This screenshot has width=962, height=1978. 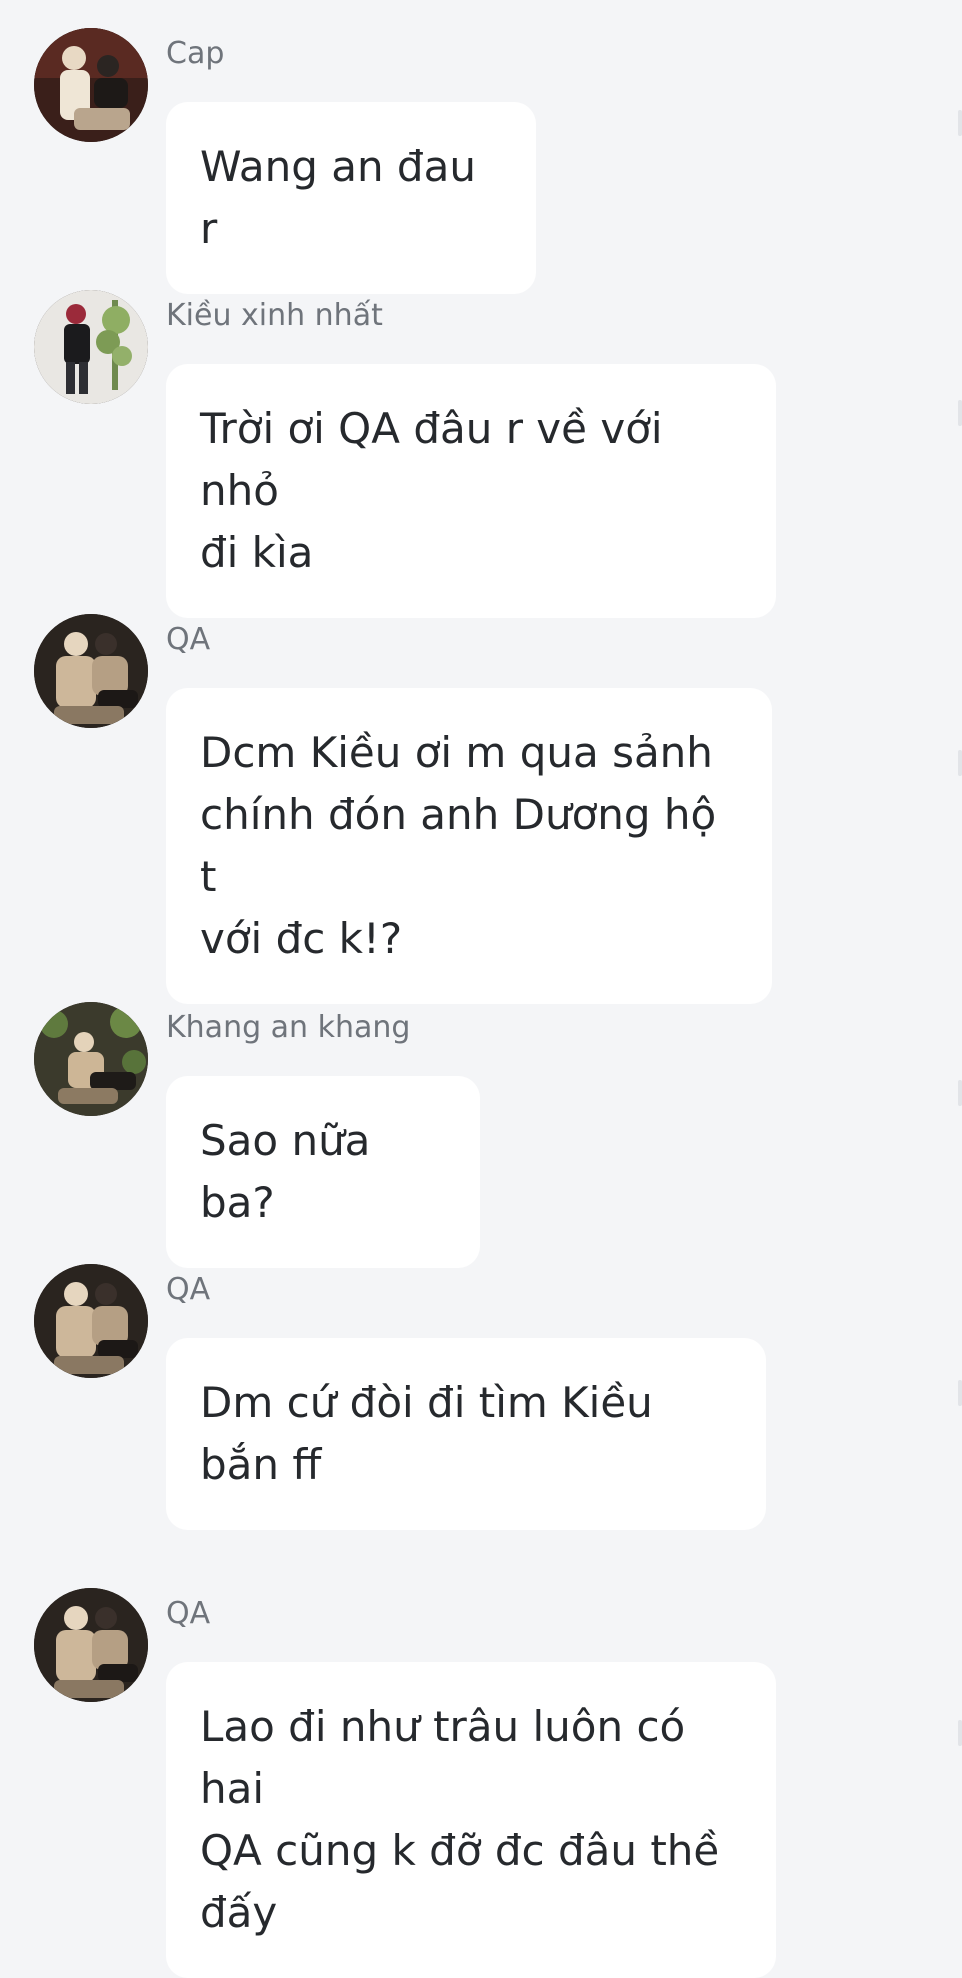 I want to click on message-bubble: Wang an đau r, so click(x=351, y=198).